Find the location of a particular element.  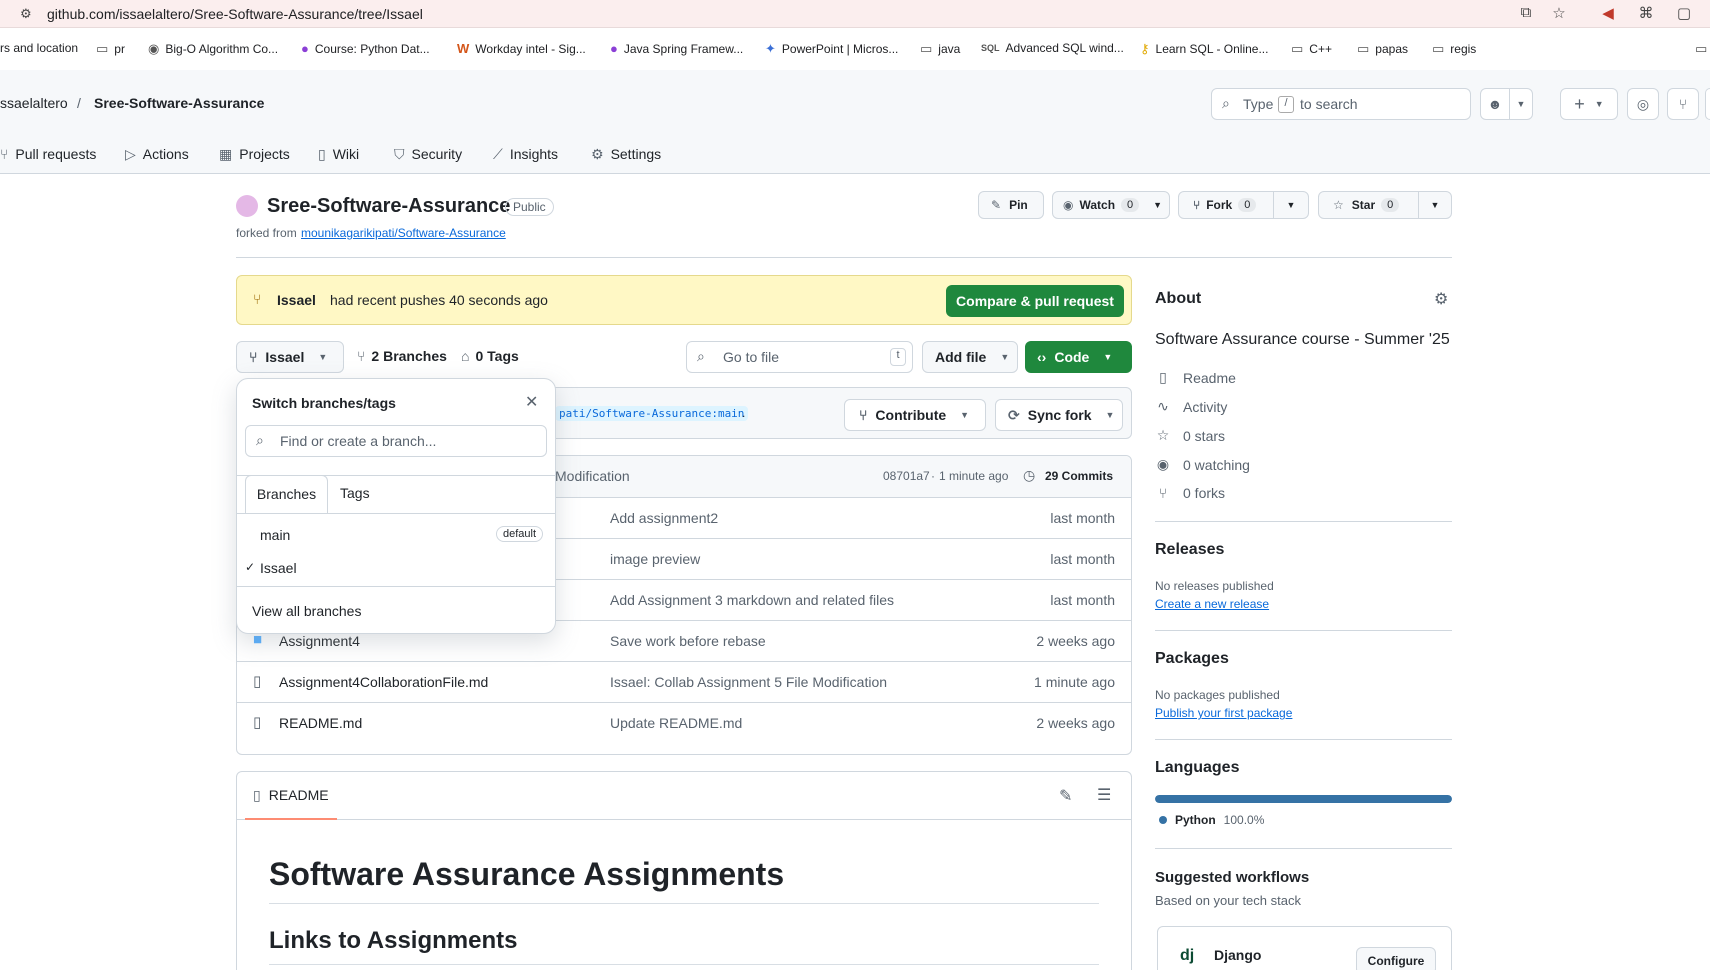

tab-projects: ▦ Projects is located at coordinates (254, 154).